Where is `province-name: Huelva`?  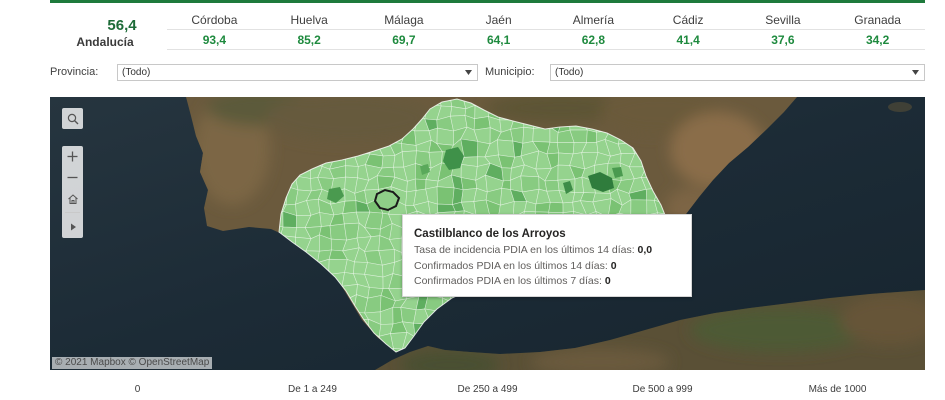 province-name: Huelva is located at coordinates (309, 20).